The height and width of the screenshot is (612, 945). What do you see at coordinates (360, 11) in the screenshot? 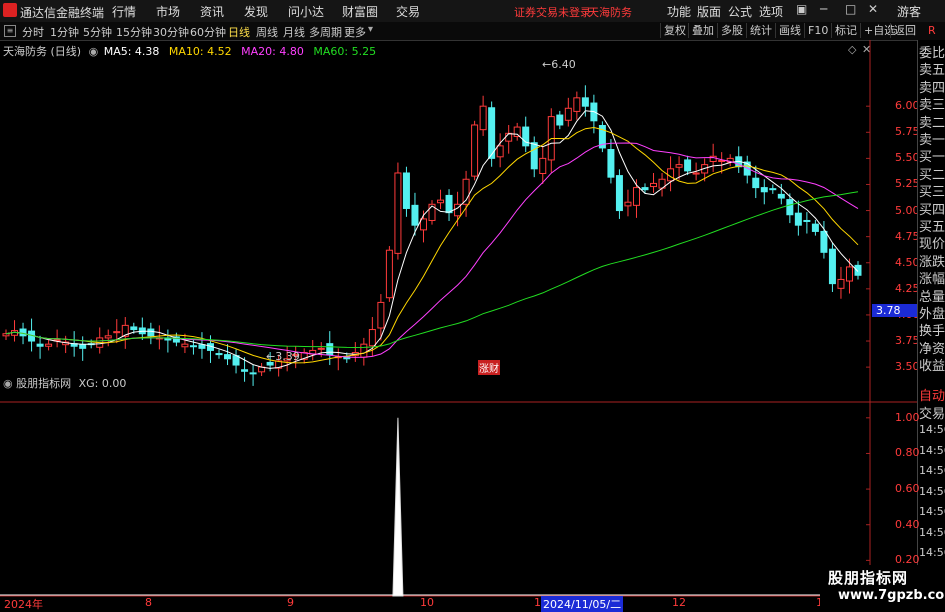
I see `menu-item-wealth: 财富圈` at bounding box center [360, 11].